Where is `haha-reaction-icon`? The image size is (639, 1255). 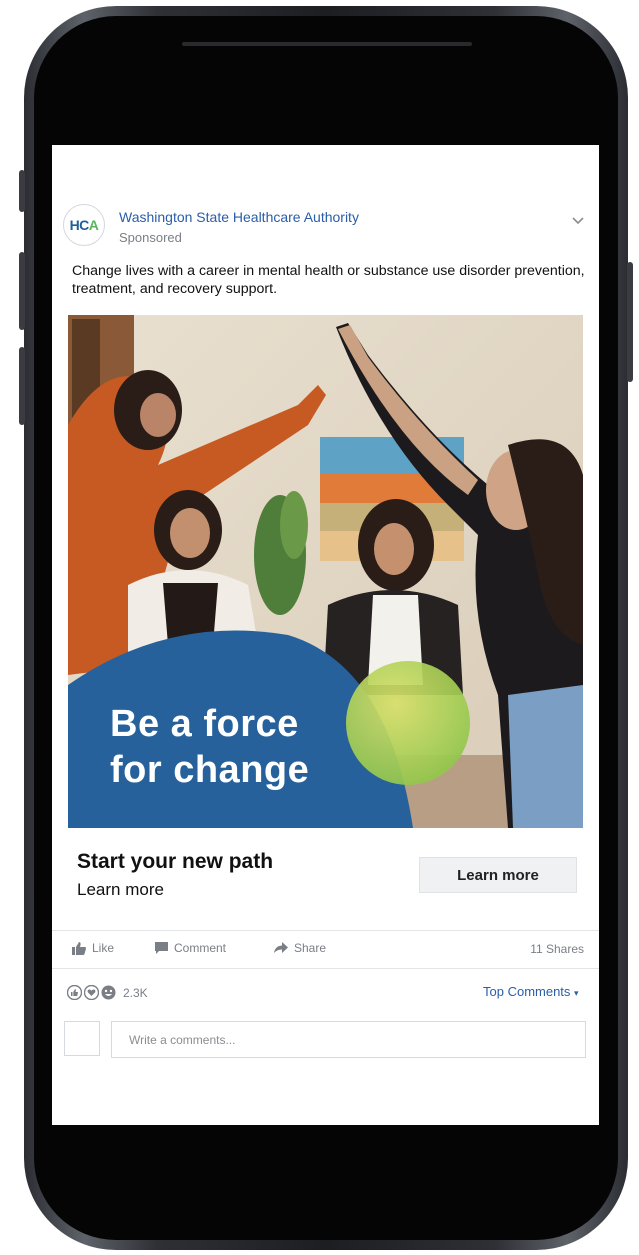 haha-reaction-icon is located at coordinates (108, 992).